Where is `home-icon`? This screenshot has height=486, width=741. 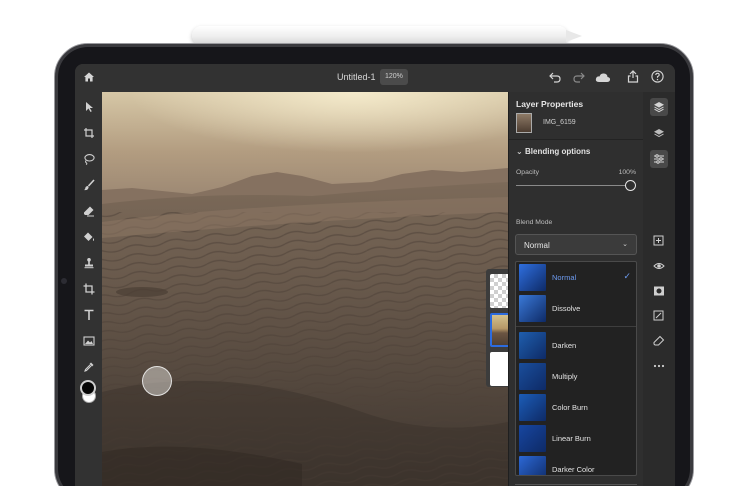
home-icon is located at coordinates (89, 77).